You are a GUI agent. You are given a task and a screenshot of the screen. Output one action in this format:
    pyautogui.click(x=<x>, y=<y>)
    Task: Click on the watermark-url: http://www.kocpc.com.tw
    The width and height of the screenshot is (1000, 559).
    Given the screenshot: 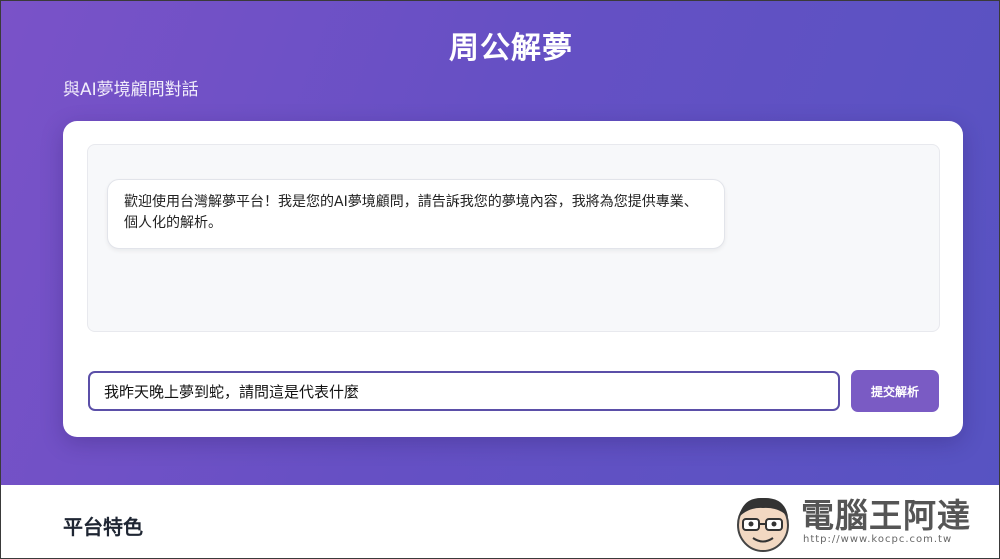 What is the action you would take?
    pyautogui.click(x=878, y=539)
    